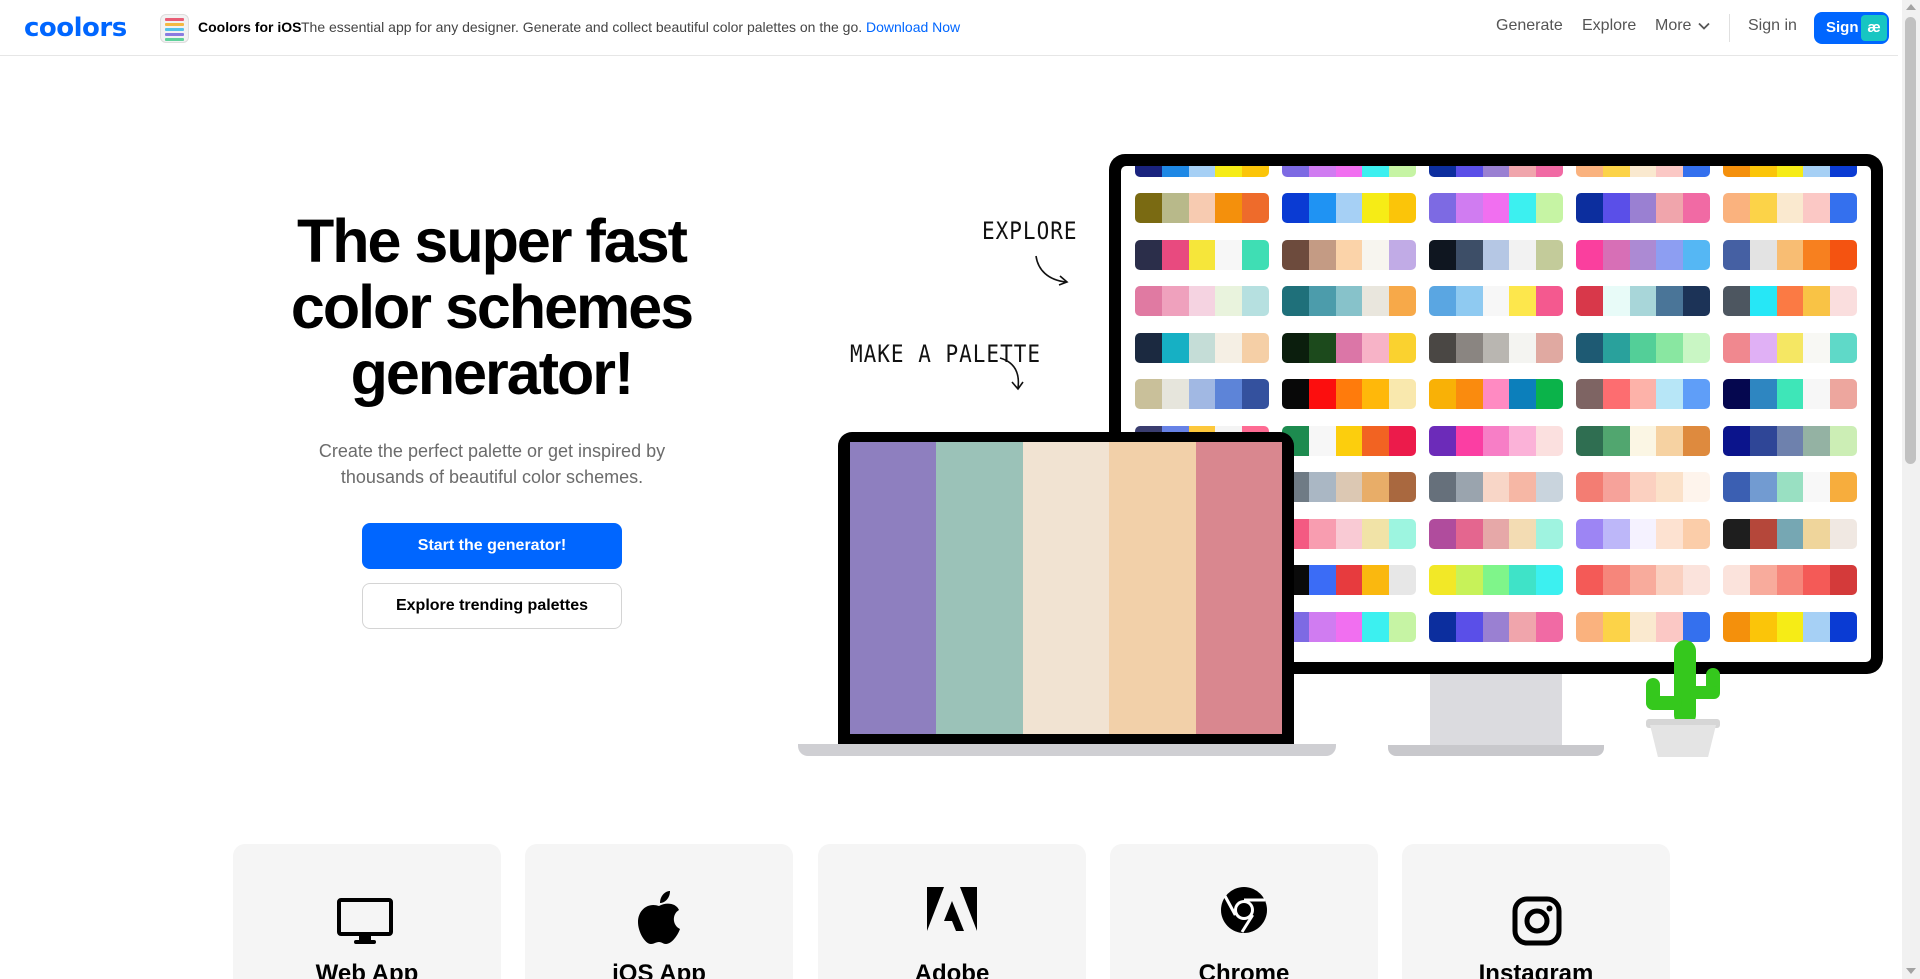  Describe the element at coordinates (1673, 26) in the screenshot. I see `nav-more: More` at that location.